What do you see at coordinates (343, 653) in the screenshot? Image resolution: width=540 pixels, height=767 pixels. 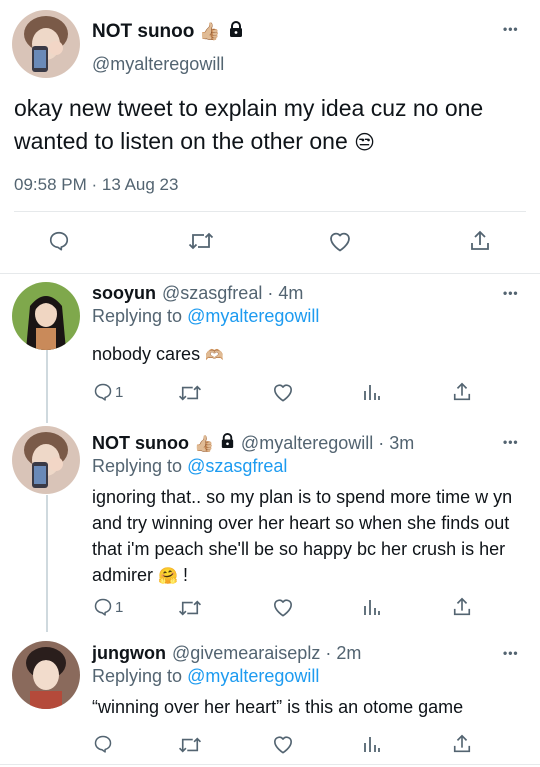 I see `time-ago: · 2m` at bounding box center [343, 653].